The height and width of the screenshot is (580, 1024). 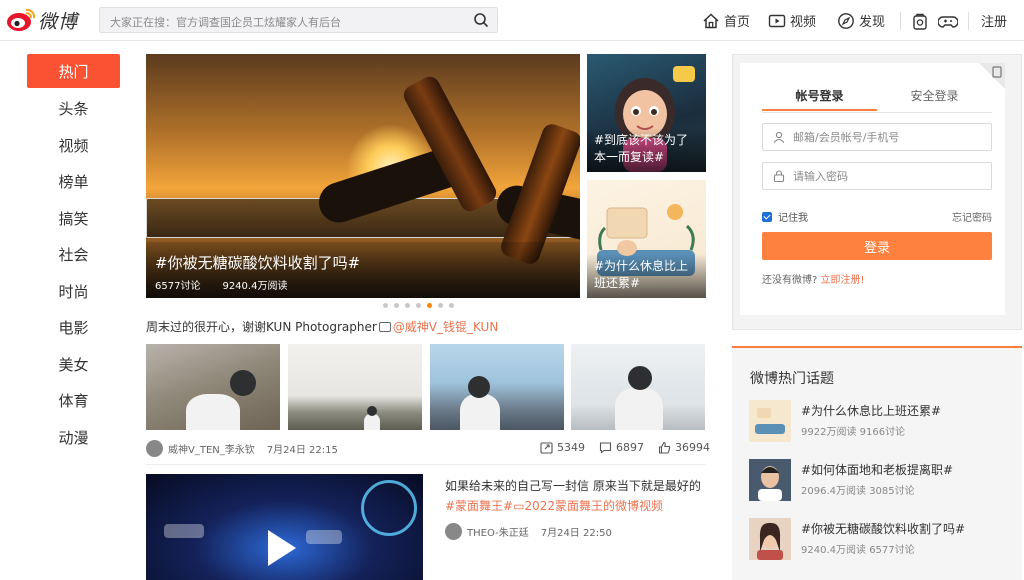 I want to click on brand-name: 微博, so click(x=58, y=21).